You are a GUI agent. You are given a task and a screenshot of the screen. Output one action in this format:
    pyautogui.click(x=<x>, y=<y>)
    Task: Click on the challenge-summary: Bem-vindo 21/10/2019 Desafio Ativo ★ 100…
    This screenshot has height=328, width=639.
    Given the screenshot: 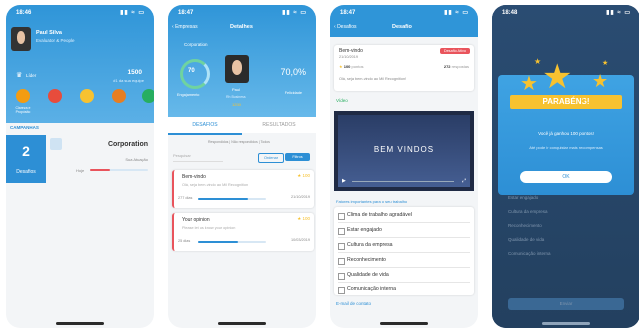 What is the action you would take?
    pyautogui.click(x=404, y=68)
    